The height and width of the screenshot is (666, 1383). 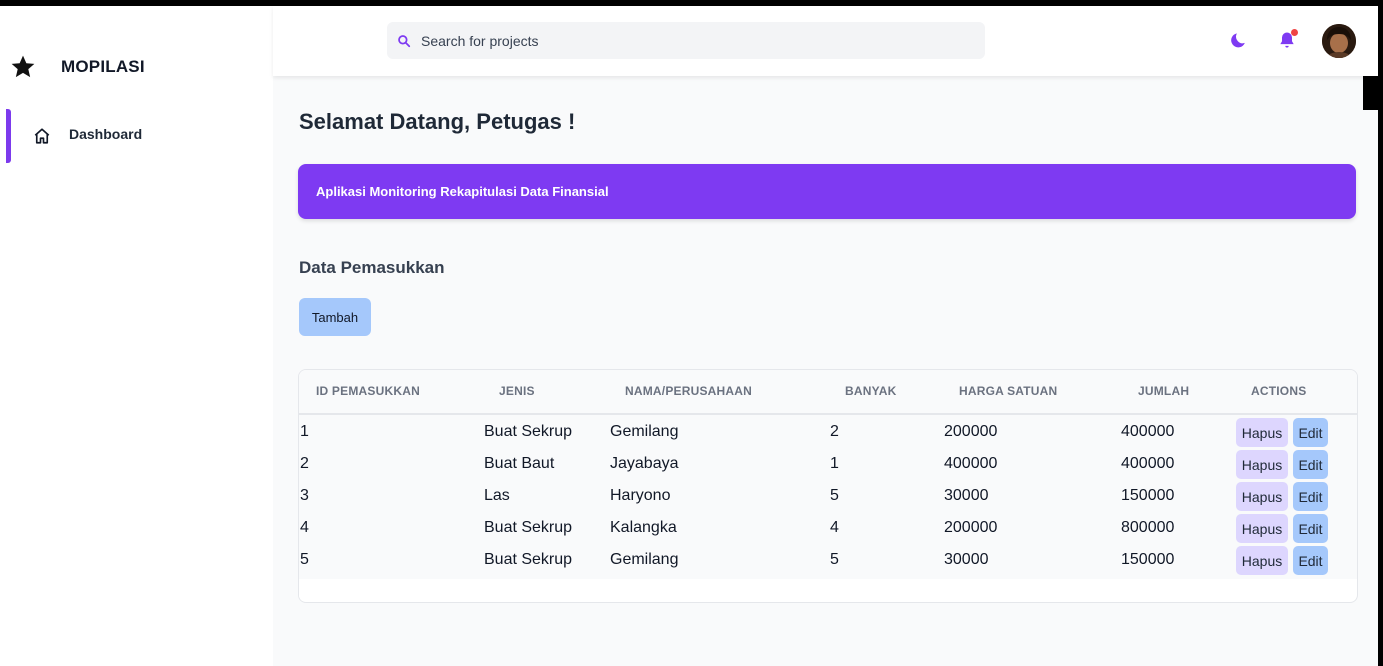 I want to click on column-header-id: ID PEMASUKKAN, so click(x=368, y=391).